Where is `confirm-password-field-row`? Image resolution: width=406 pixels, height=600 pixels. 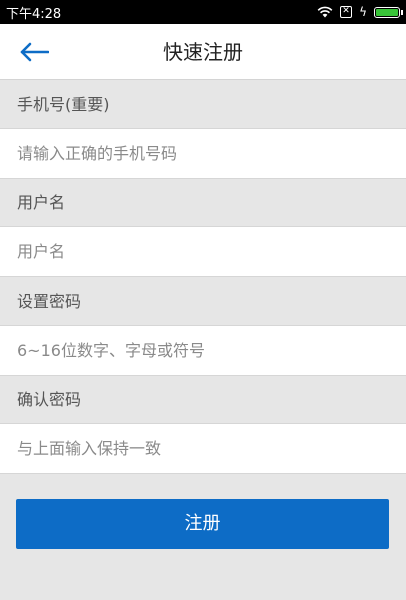 confirm-password-field-row is located at coordinates (203, 448).